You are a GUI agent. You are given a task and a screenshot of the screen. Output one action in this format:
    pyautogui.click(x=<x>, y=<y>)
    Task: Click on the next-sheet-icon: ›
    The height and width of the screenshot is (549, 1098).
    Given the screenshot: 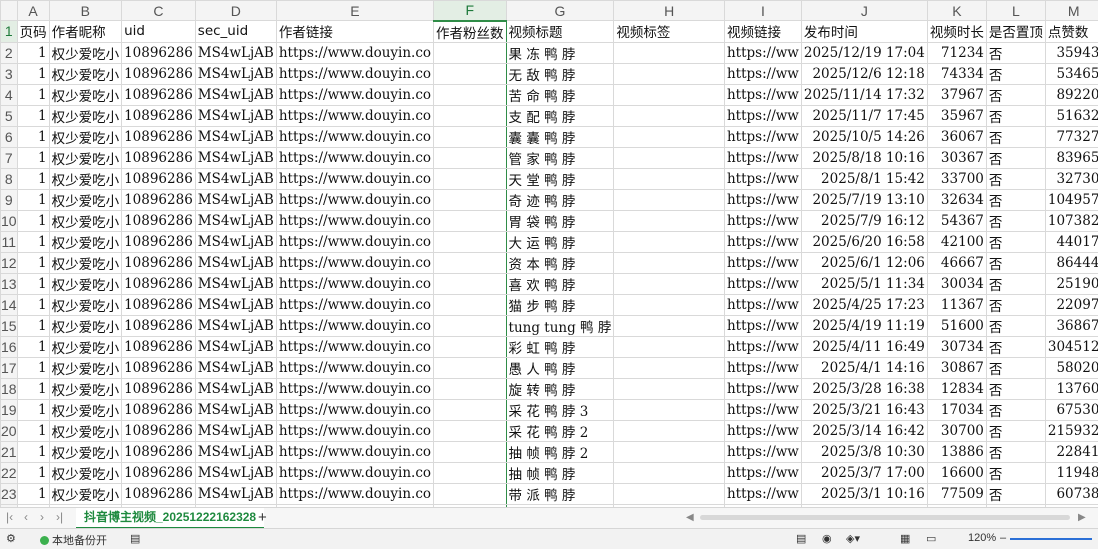 What is the action you would take?
    pyautogui.click(x=42, y=517)
    